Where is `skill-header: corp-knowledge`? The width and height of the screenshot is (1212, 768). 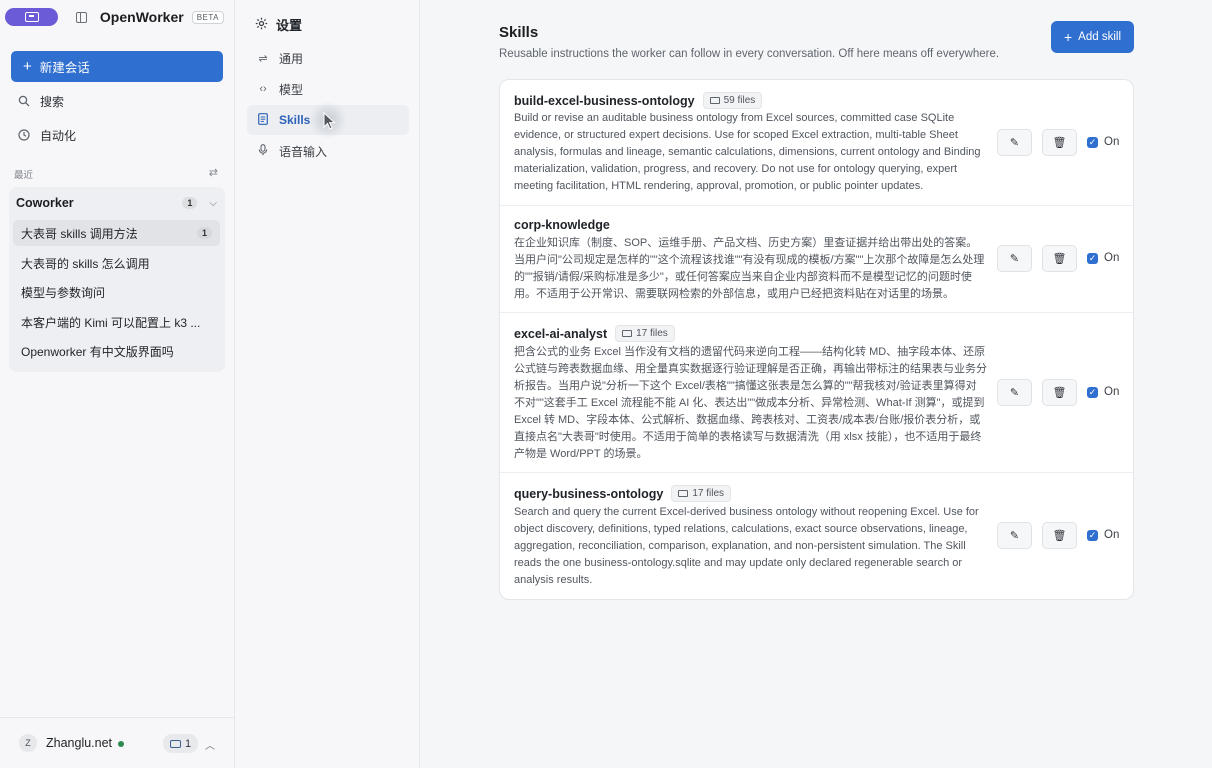
skill-header: corp-knowledge is located at coordinates (562, 225).